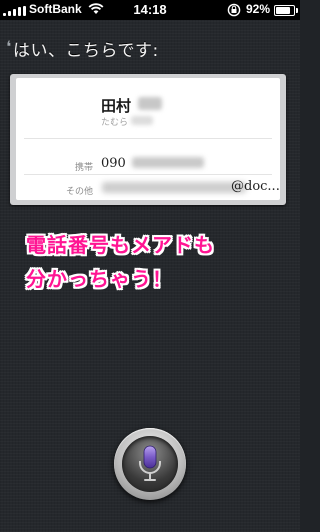 This screenshot has height=532, width=320. What do you see at coordinates (86, 51) in the screenshot?
I see `siri-response-text: はい、こちらです:` at bounding box center [86, 51].